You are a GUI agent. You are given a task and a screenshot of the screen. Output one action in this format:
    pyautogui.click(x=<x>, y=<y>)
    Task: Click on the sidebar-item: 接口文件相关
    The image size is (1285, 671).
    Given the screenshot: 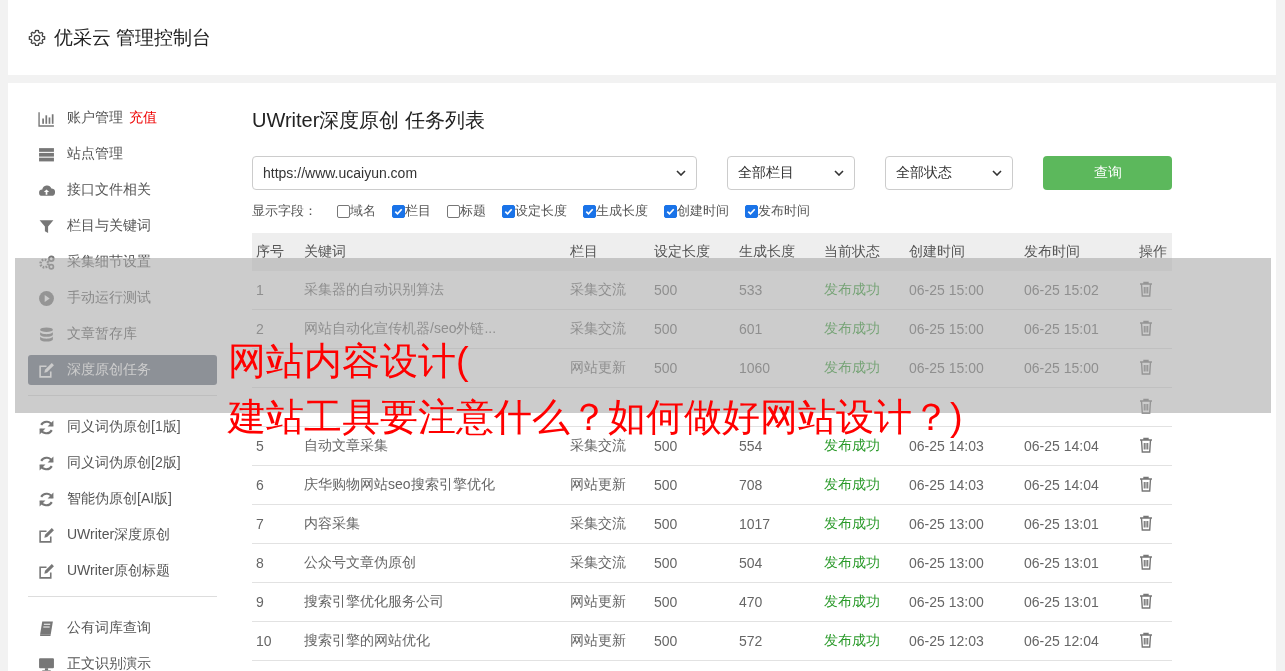 What is the action you would take?
    pyautogui.click(x=122, y=190)
    